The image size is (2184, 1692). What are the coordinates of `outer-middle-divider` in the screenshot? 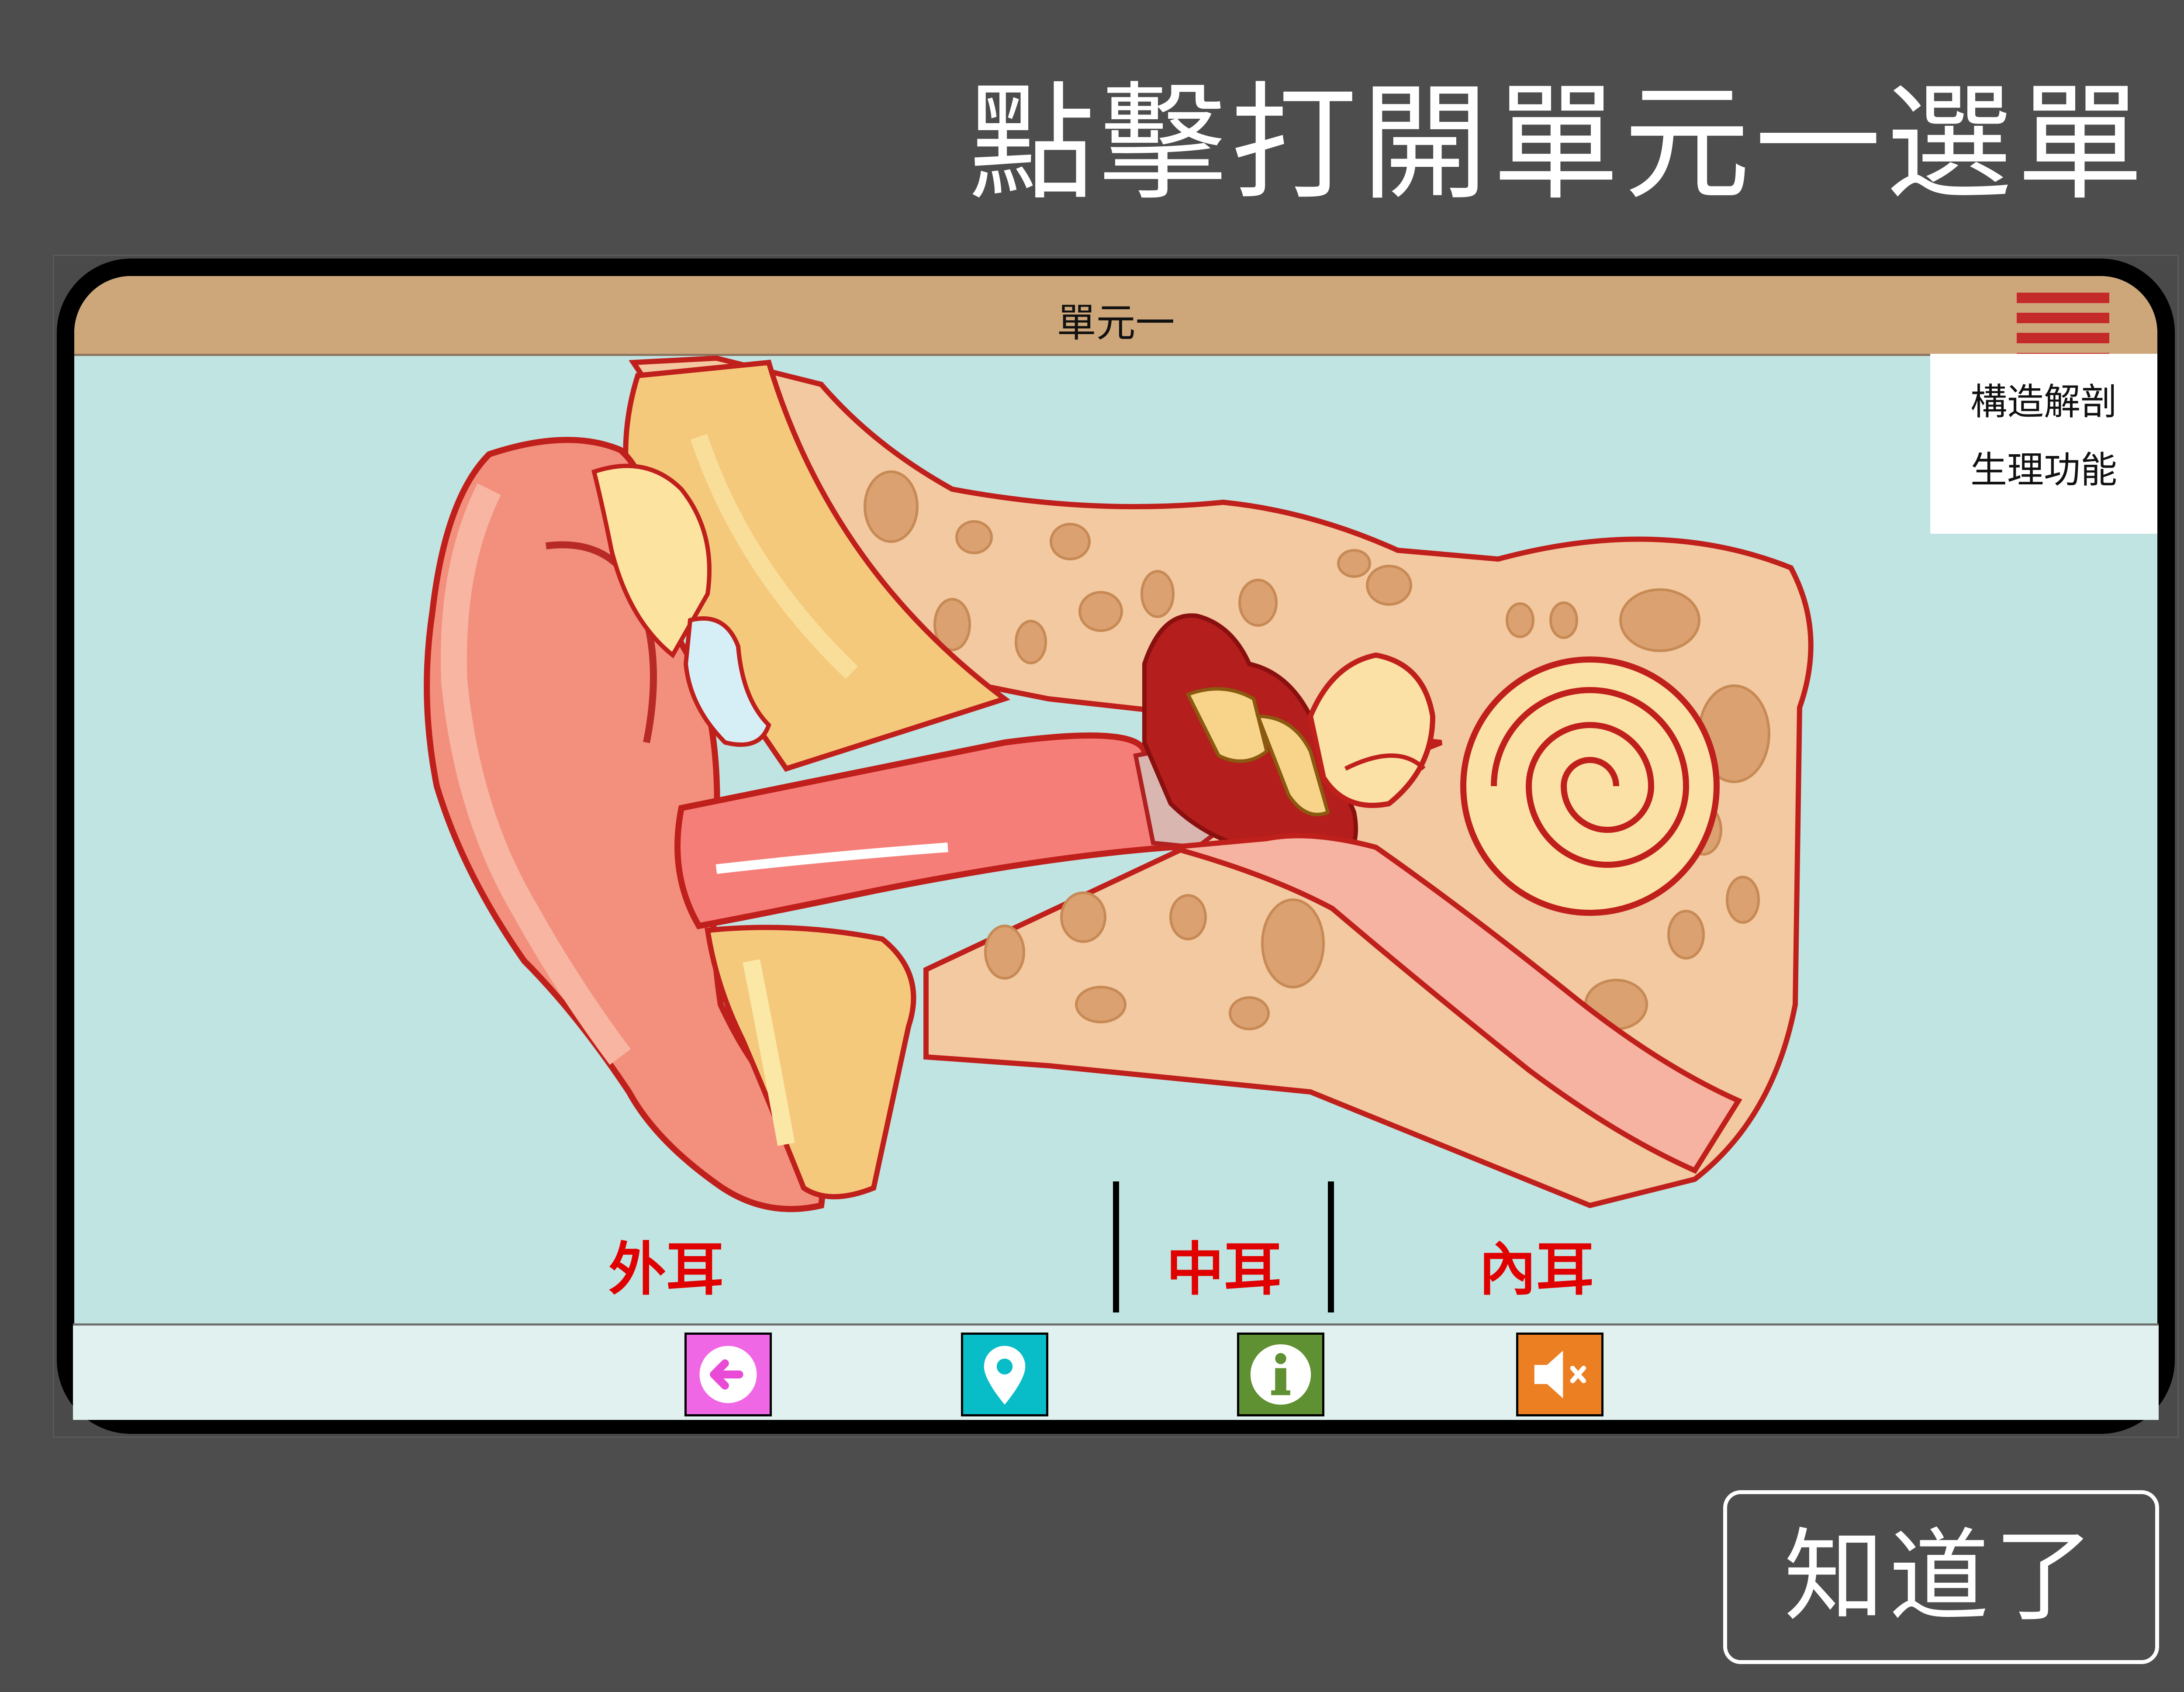 It's located at (1116, 1246).